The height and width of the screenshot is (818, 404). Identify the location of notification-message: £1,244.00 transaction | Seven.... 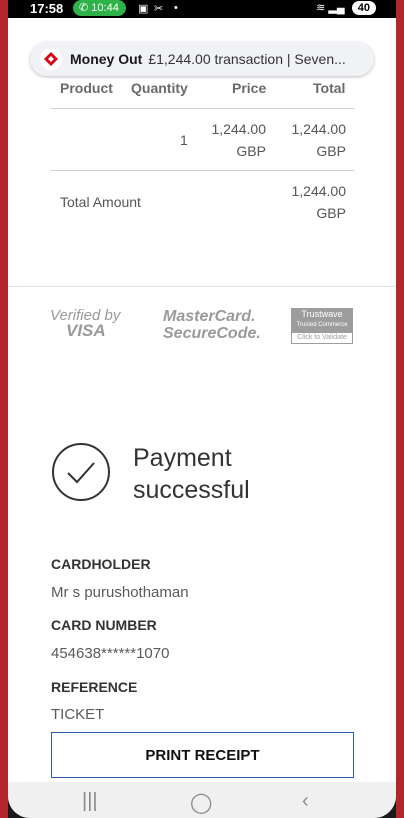
(247, 59).